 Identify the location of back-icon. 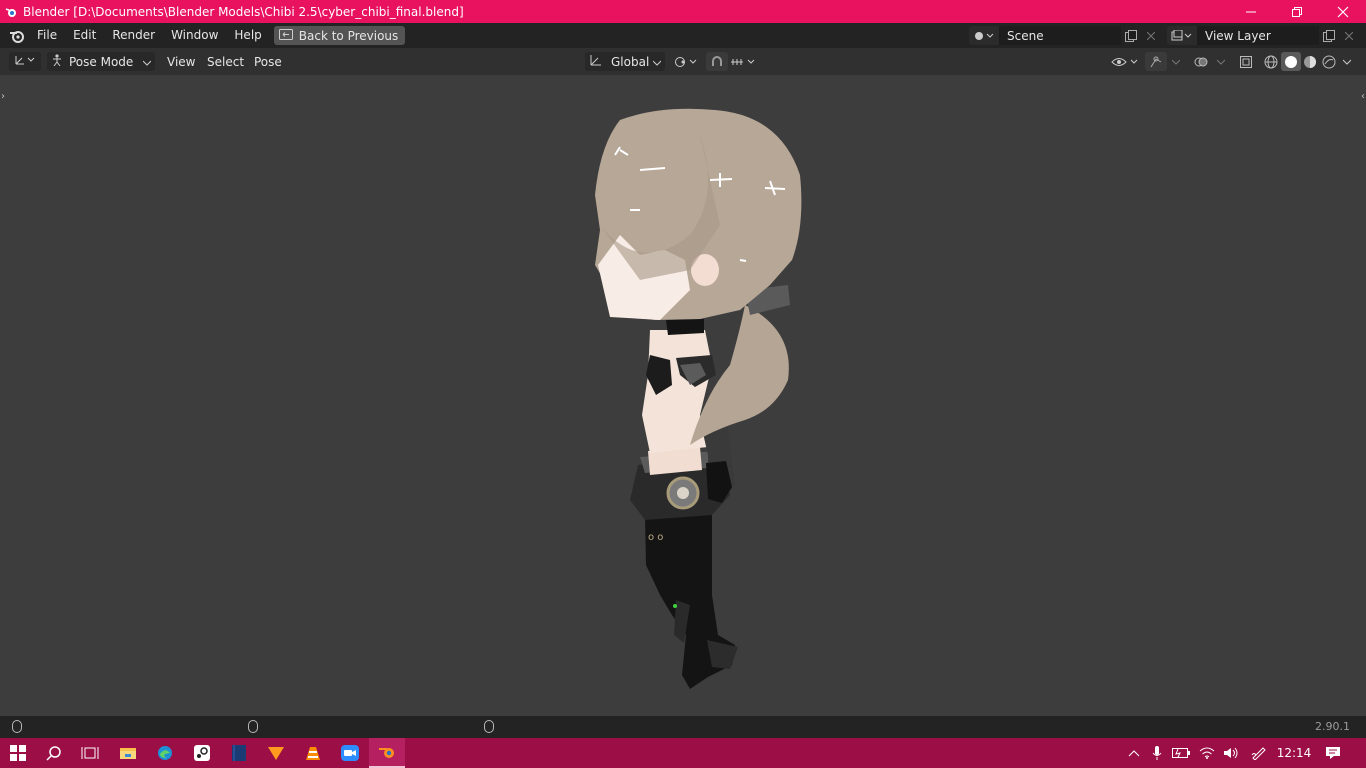
(285, 35).